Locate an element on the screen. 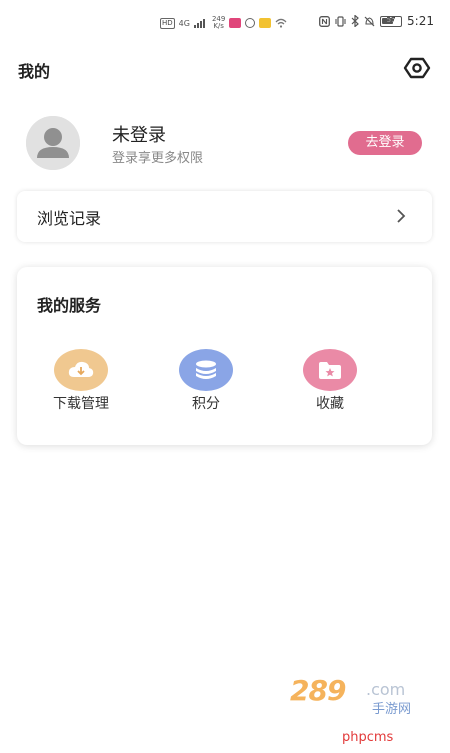 The height and width of the screenshot is (753, 450). services-title: 我的服务 is located at coordinates (69, 305).